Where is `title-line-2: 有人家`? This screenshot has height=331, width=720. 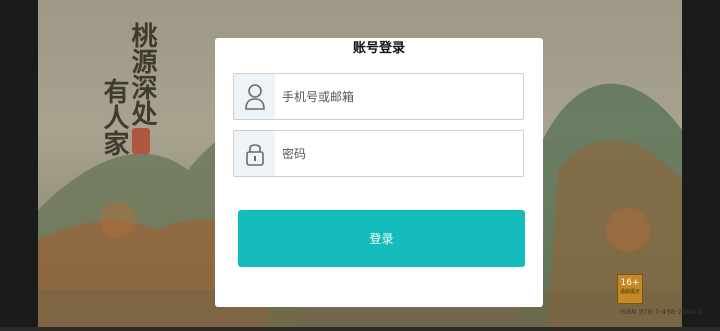 title-line-2: 有人家 is located at coordinates (114, 117).